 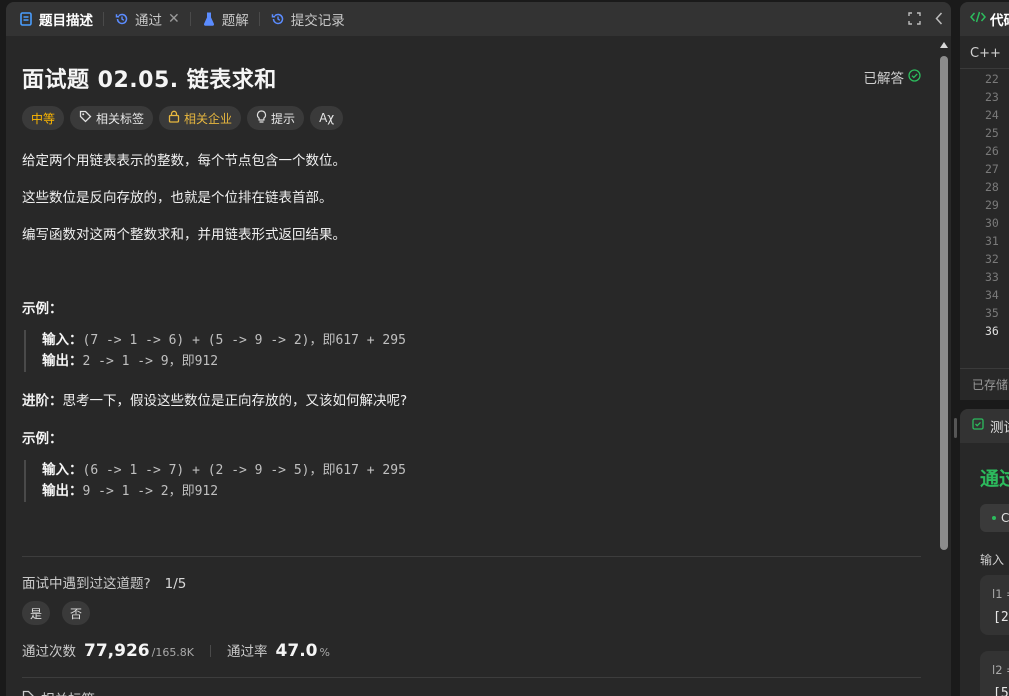 I want to click on line-number: 34, so click(x=992, y=295).